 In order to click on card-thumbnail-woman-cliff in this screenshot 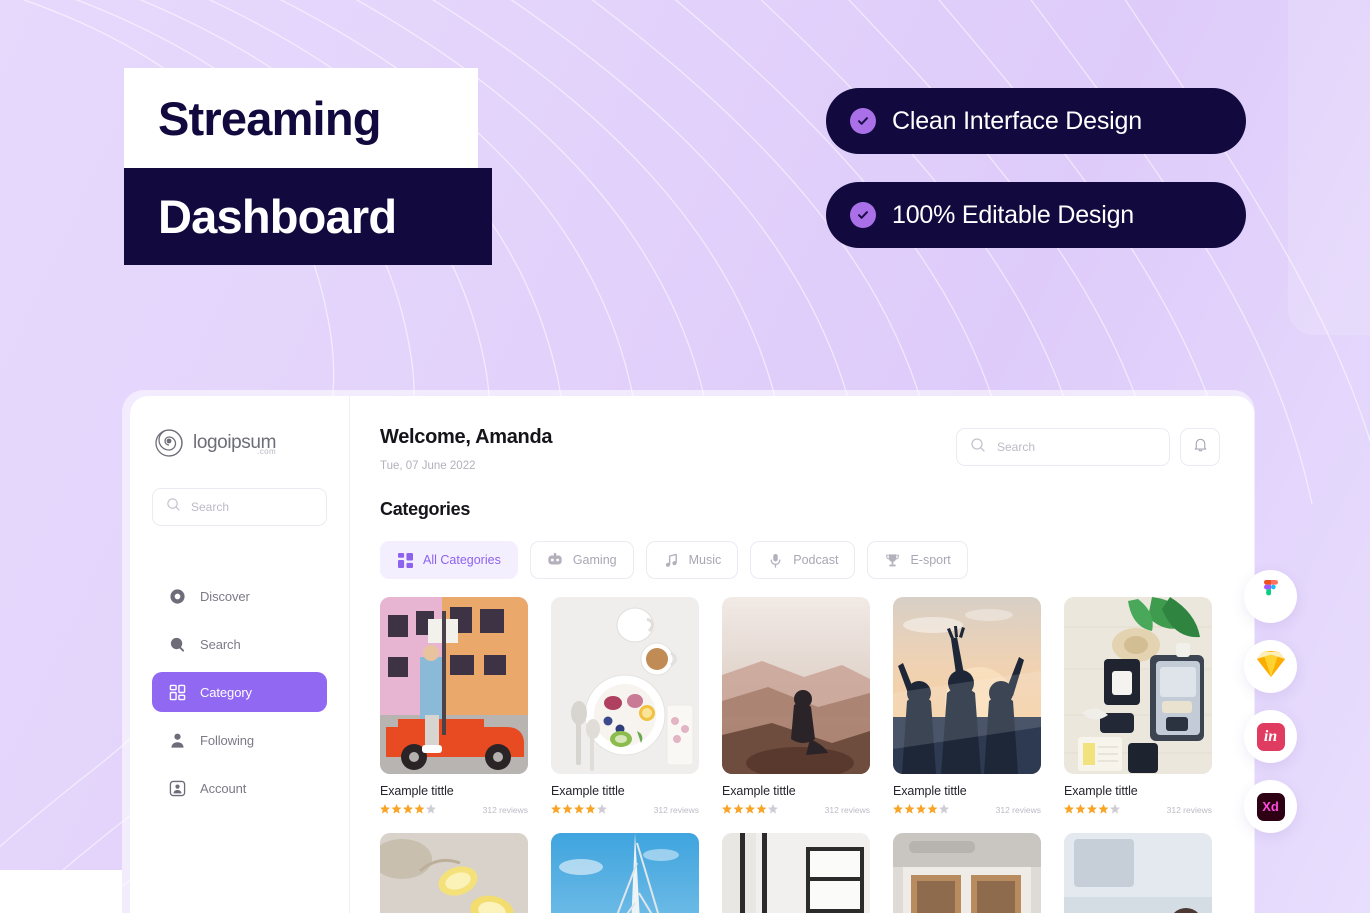, I will do `click(796, 685)`.